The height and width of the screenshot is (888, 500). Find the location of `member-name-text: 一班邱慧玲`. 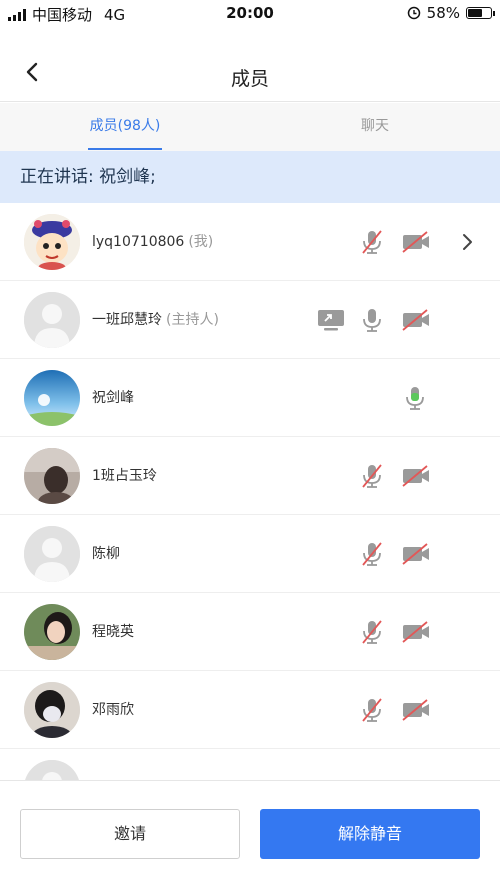

member-name-text: 一班邱慧玲 is located at coordinates (127, 320).